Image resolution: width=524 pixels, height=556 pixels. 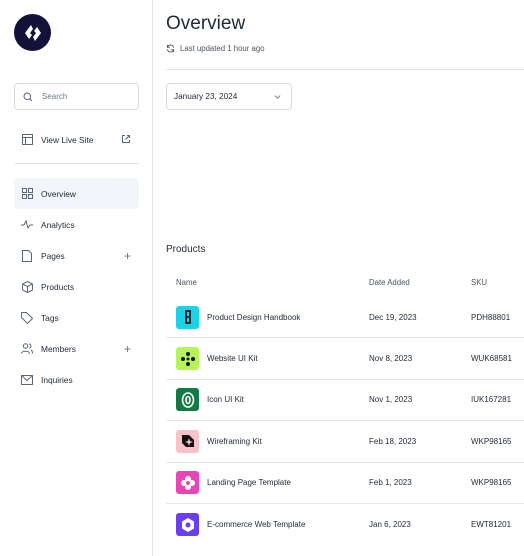 What do you see at coordinates (58, 286) in the screenshot?
I see `sidebar-item-label: Products` at bounding box center [58, 286].